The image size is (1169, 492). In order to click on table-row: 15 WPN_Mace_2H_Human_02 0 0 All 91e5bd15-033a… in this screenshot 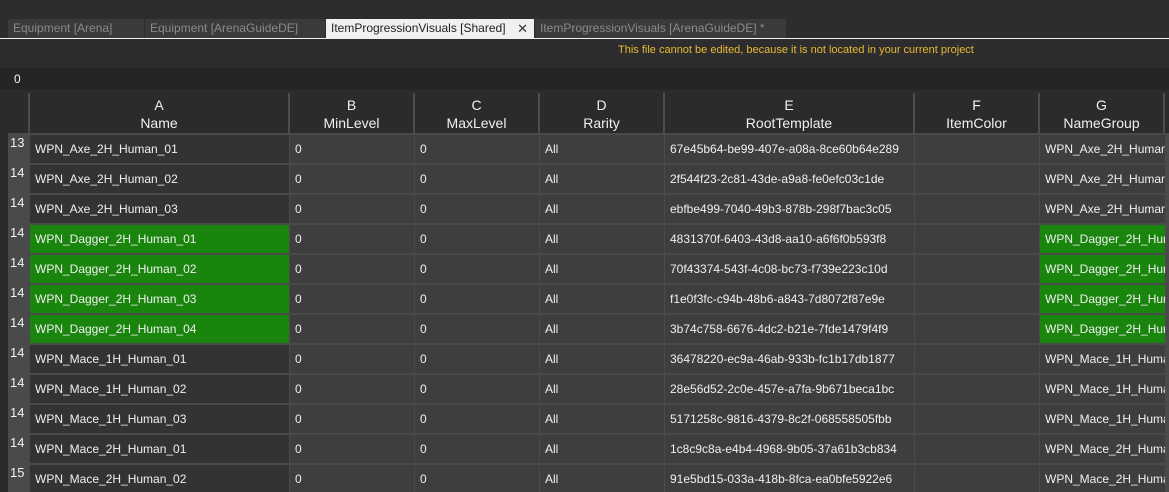, I will do `click(584, 478)`.